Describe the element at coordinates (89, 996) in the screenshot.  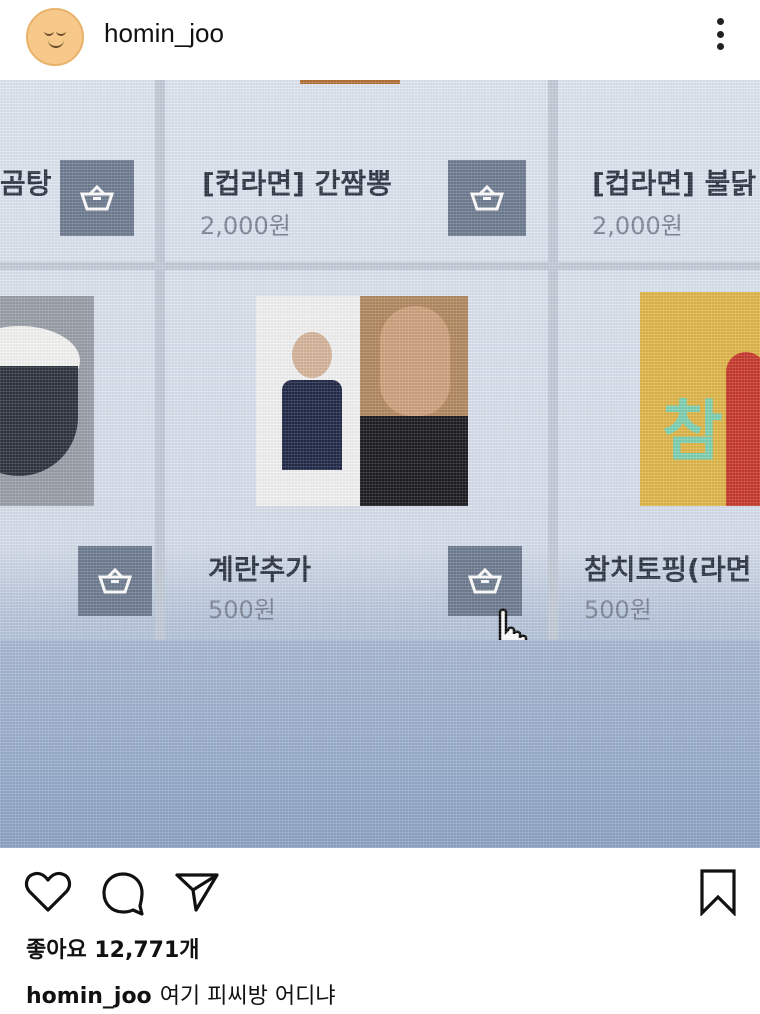
I see `caption-username: homin_joo` at that location.